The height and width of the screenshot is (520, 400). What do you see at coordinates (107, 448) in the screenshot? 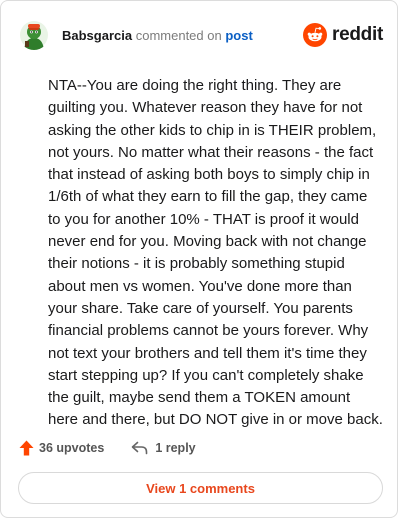
I see `comment-actions: 36 upvotes 1 reply` at bounding box center [107, 448].